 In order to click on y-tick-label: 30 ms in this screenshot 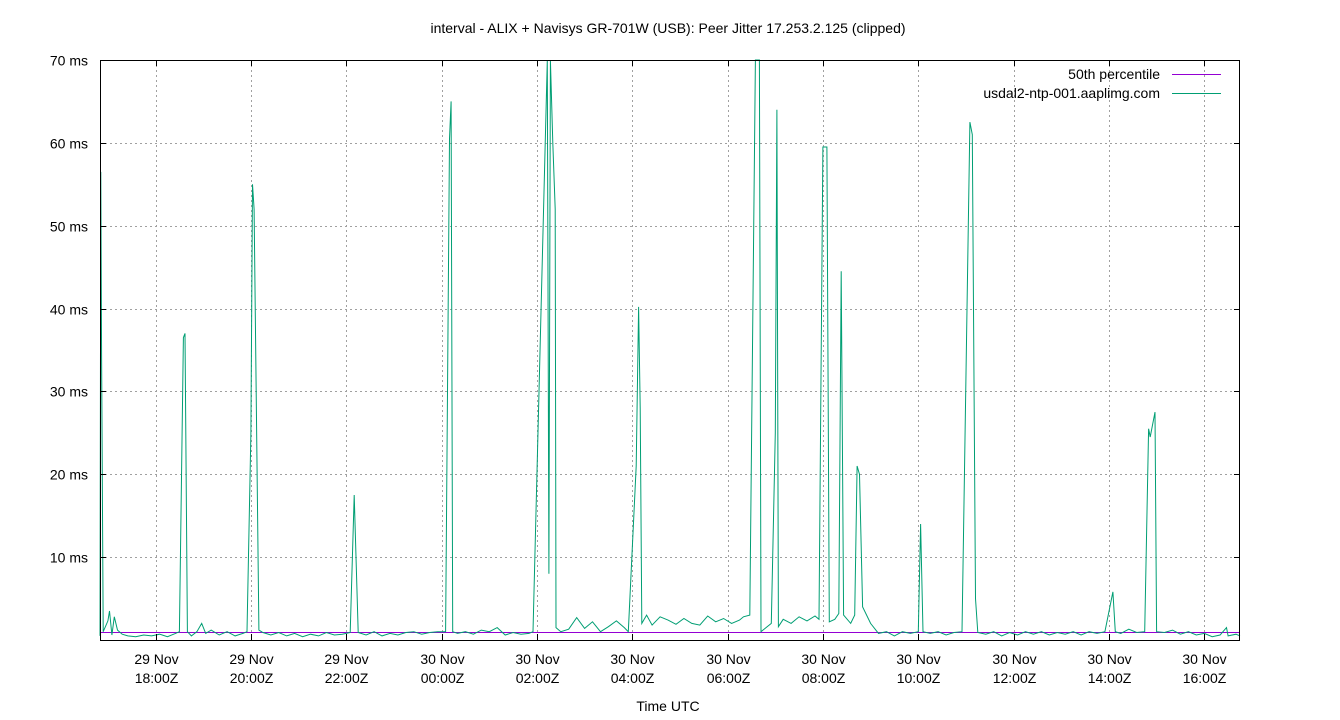, I will do `click(69, 392)`.